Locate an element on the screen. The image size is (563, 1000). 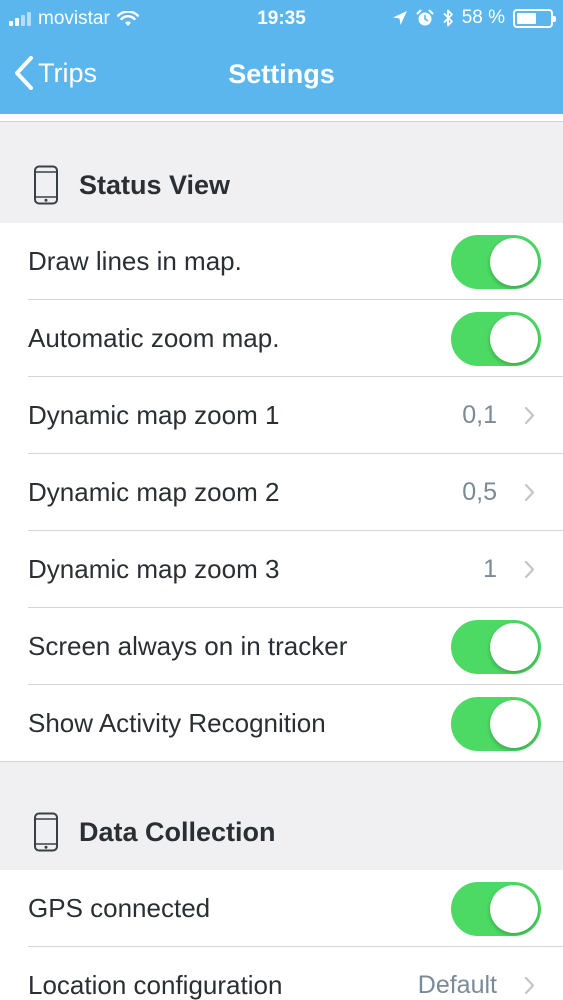
setting-label: Draw lines in map. is located at coordinates (135, 261).